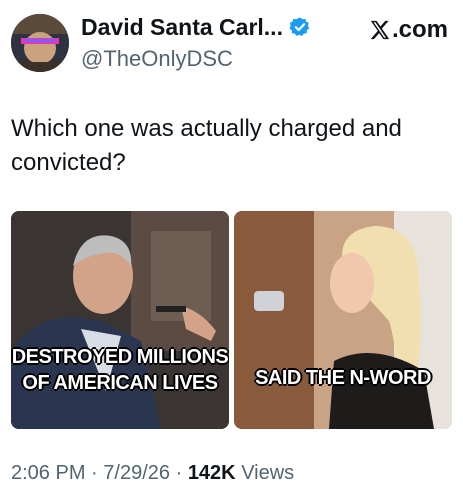  I want to click on author-names: David Santa Carl... @TheOnlyDSC, so click(196, 43).